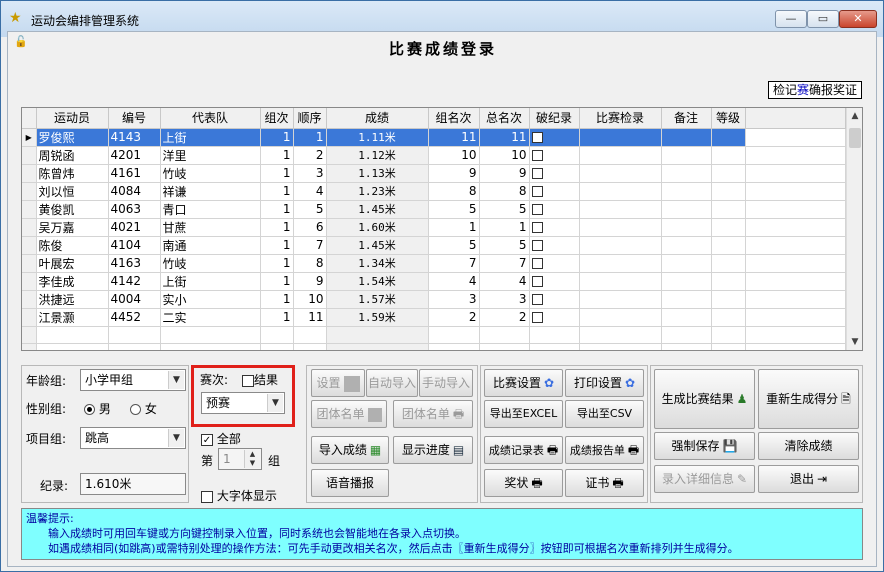 The width and height of the screenshot is (884, 572). Describe the element at coordinates (72, 346) in the screenshot. I see `cell-athlete` at that location.